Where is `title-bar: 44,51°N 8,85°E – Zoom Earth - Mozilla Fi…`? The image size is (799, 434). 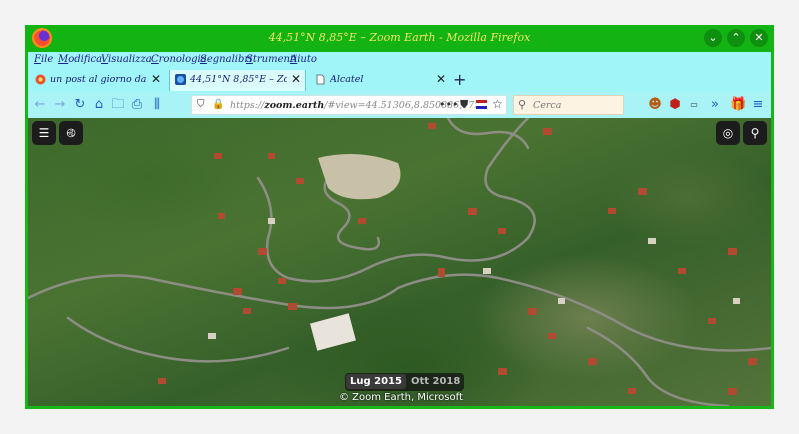 title-bar: 44,51°N 8,85°E – Zoom Earth - Mozilla Fi… is located at coordinates (399, 38).